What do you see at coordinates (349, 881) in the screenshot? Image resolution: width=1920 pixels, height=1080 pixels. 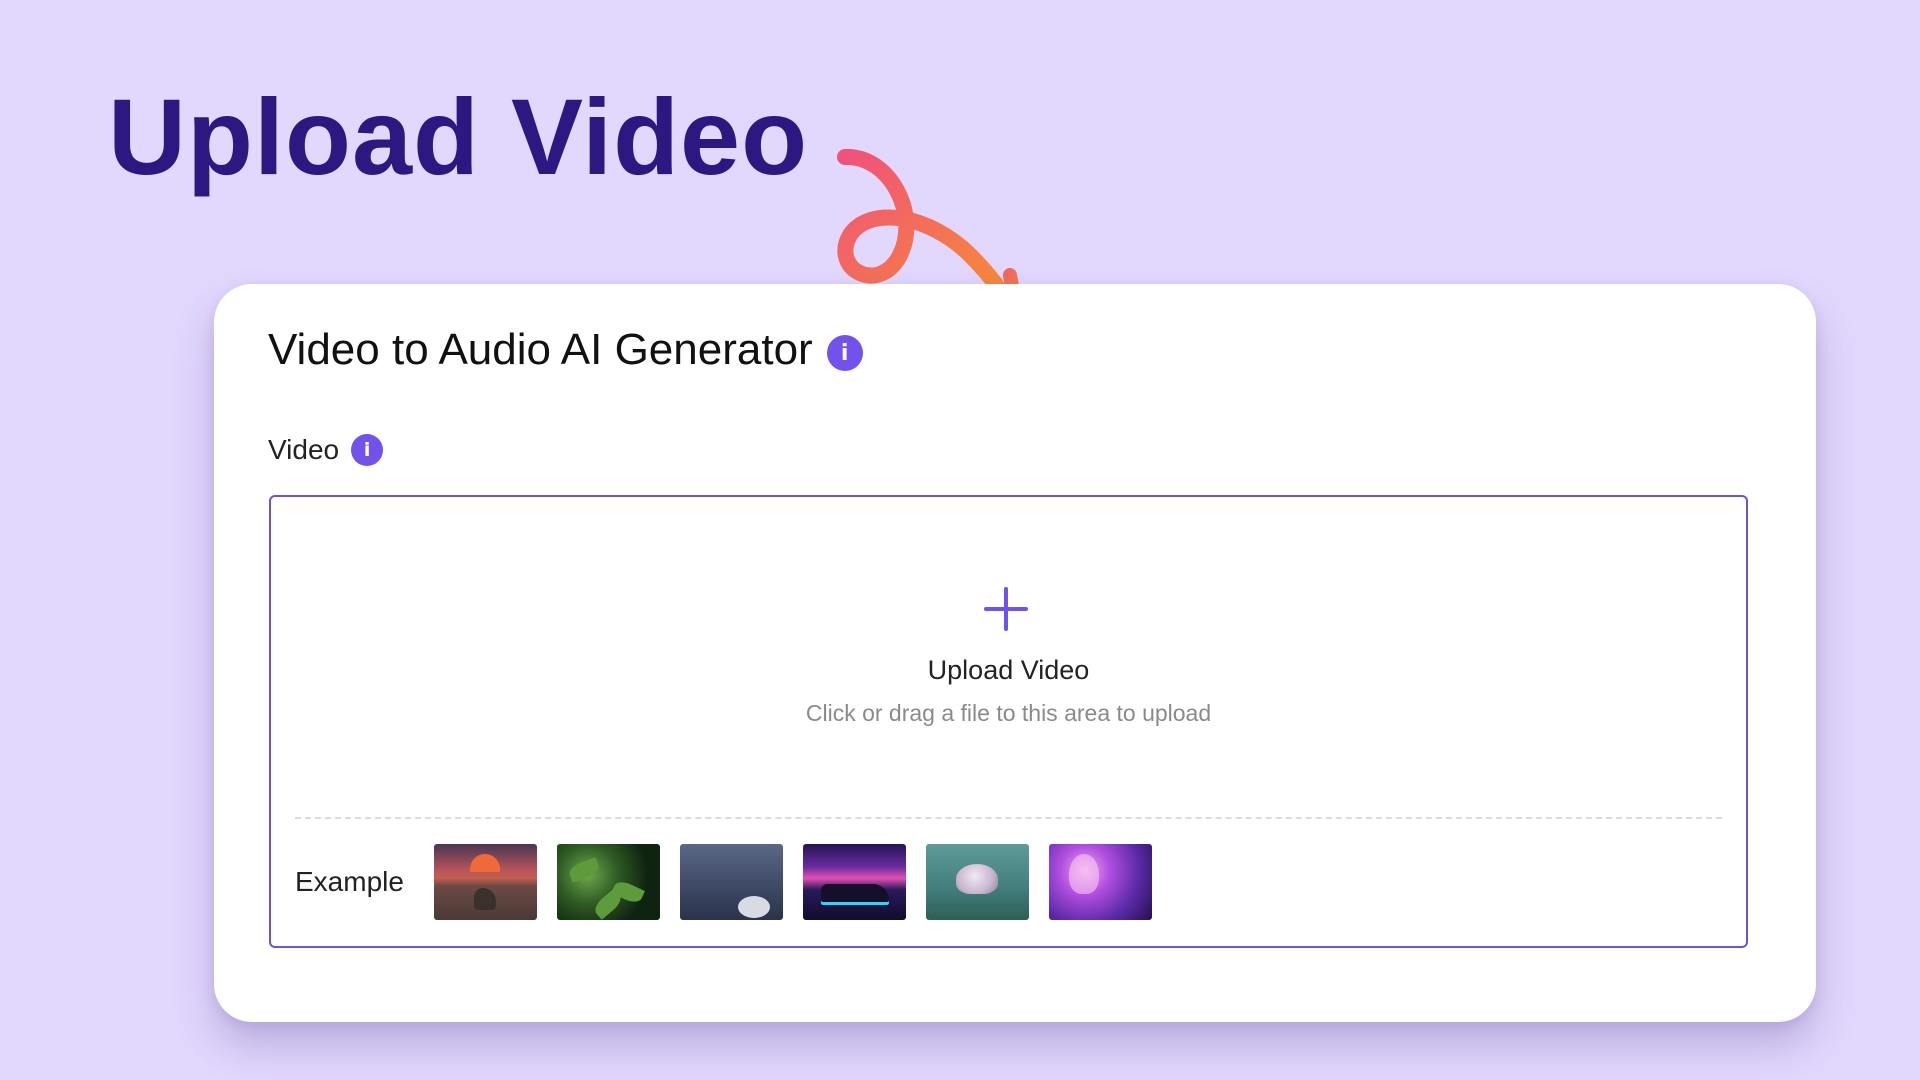 I see `examples-label: Example` at bounding box center [349, 881].